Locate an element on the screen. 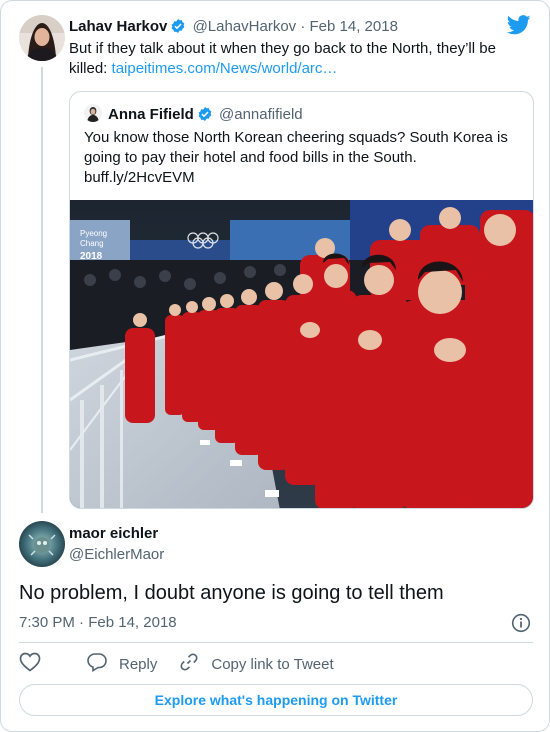 Image resolution: width=550 pixels, height=732 pixels. like-button is located at coordinates (36, 664).